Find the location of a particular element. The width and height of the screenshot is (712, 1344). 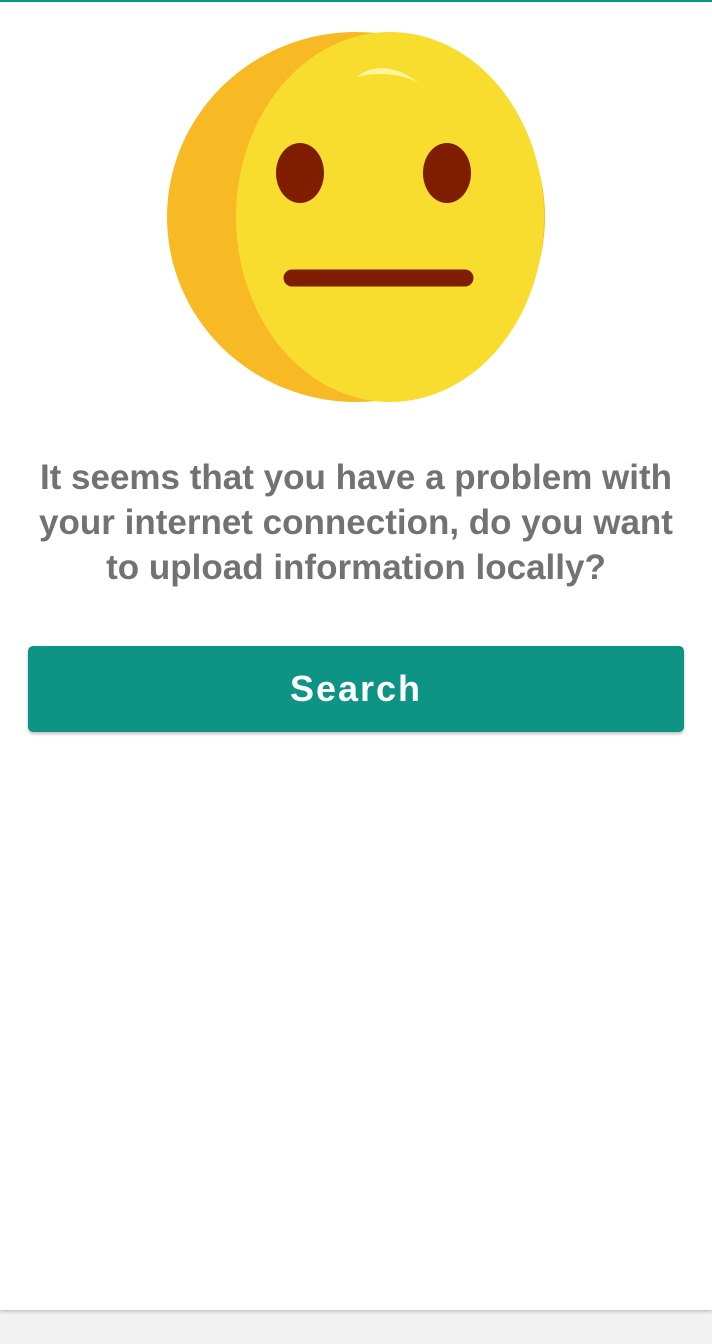

face-main is located at coordinates (390, 217).